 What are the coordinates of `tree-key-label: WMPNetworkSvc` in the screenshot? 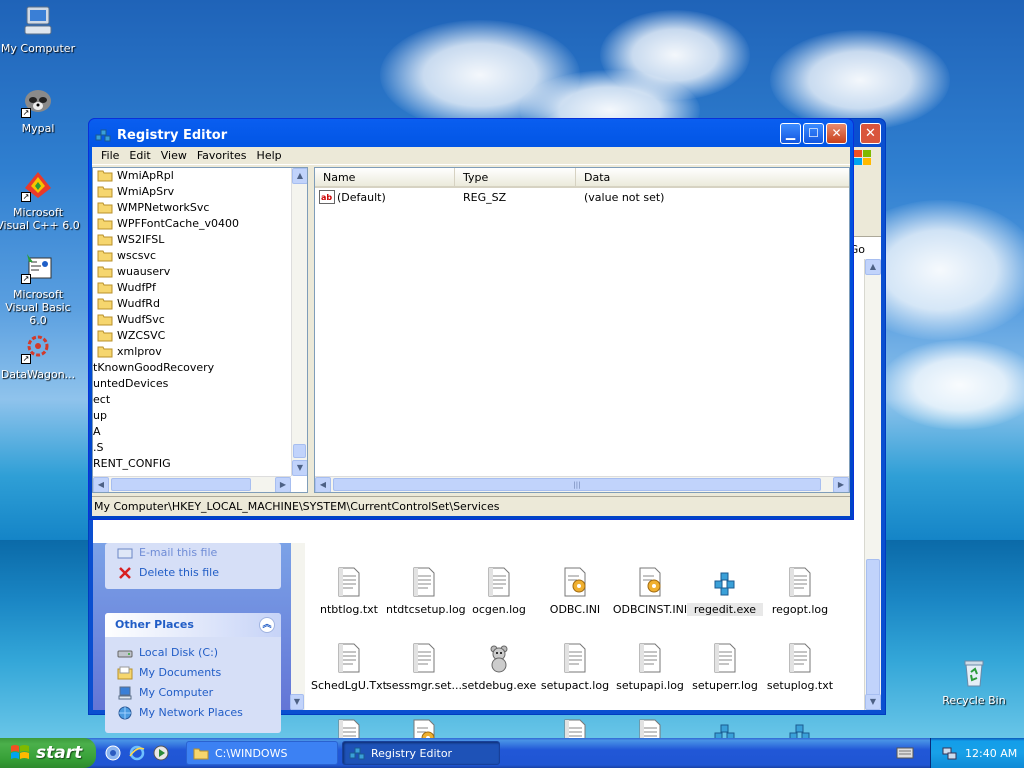 It's located at (163, 207).